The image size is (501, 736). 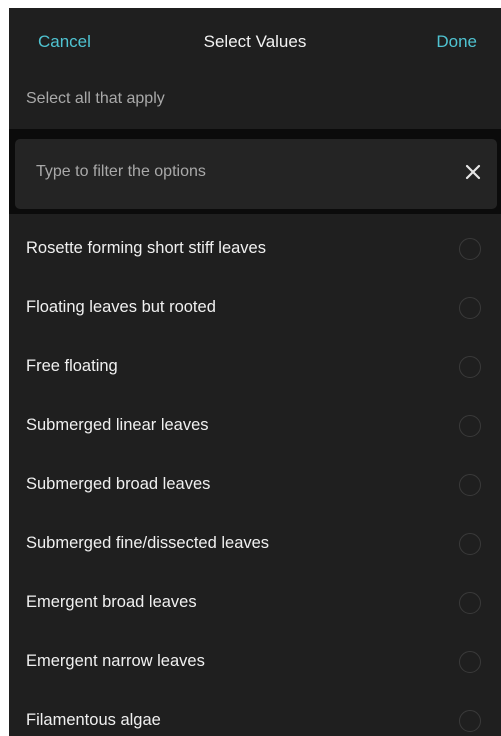 What do you see at coordinates (115, 661) in the screenshot?
I see `option-label: Emergent narrow leaves` at bounding box center [115, 661].